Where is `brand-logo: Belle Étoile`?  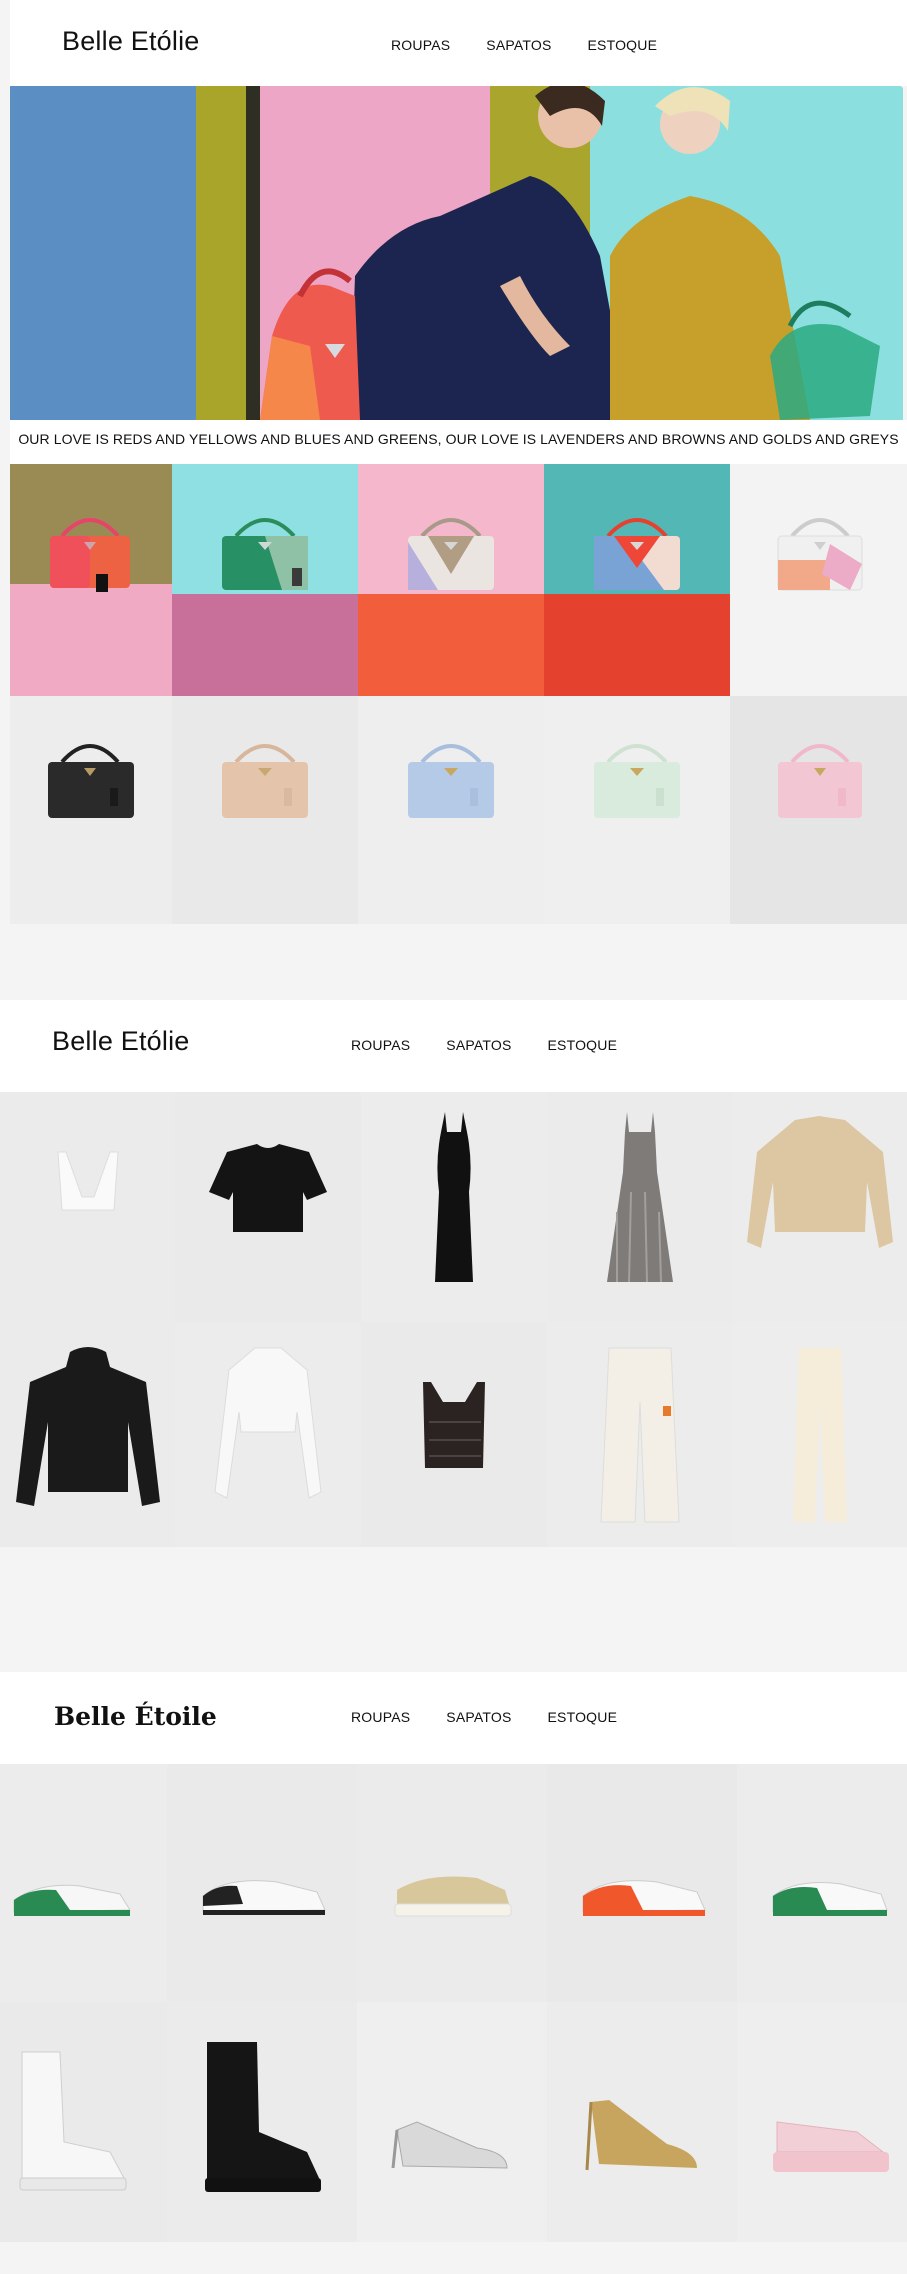 brand-logo: Belle Étoile is located at coordinates (135, 1716).